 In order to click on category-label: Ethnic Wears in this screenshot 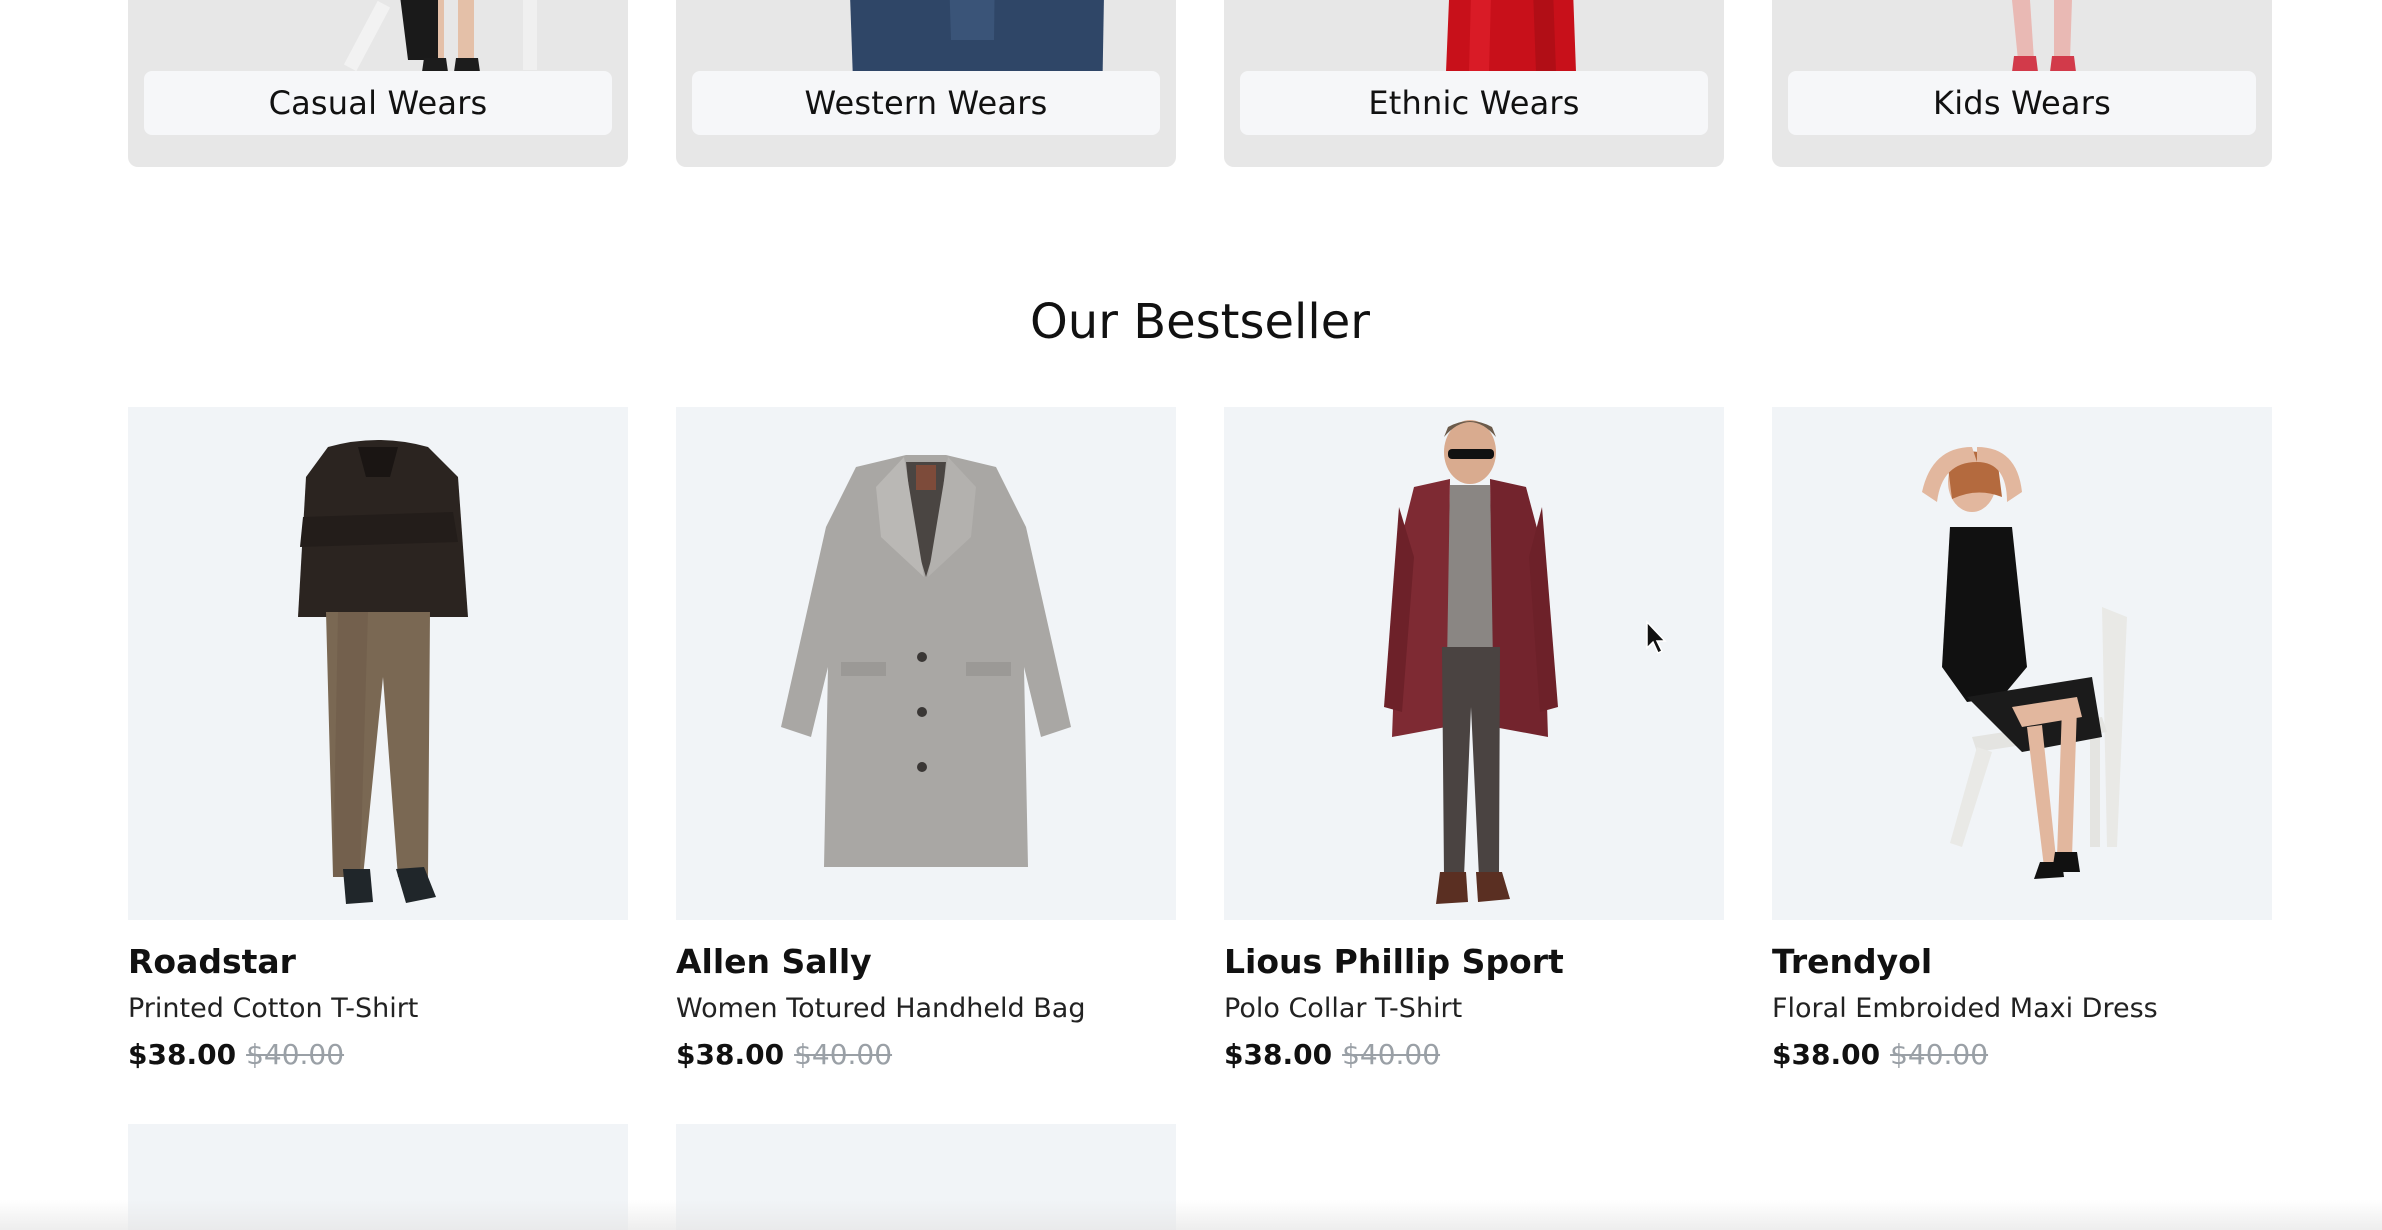, I will do `click(1474, 103)`.